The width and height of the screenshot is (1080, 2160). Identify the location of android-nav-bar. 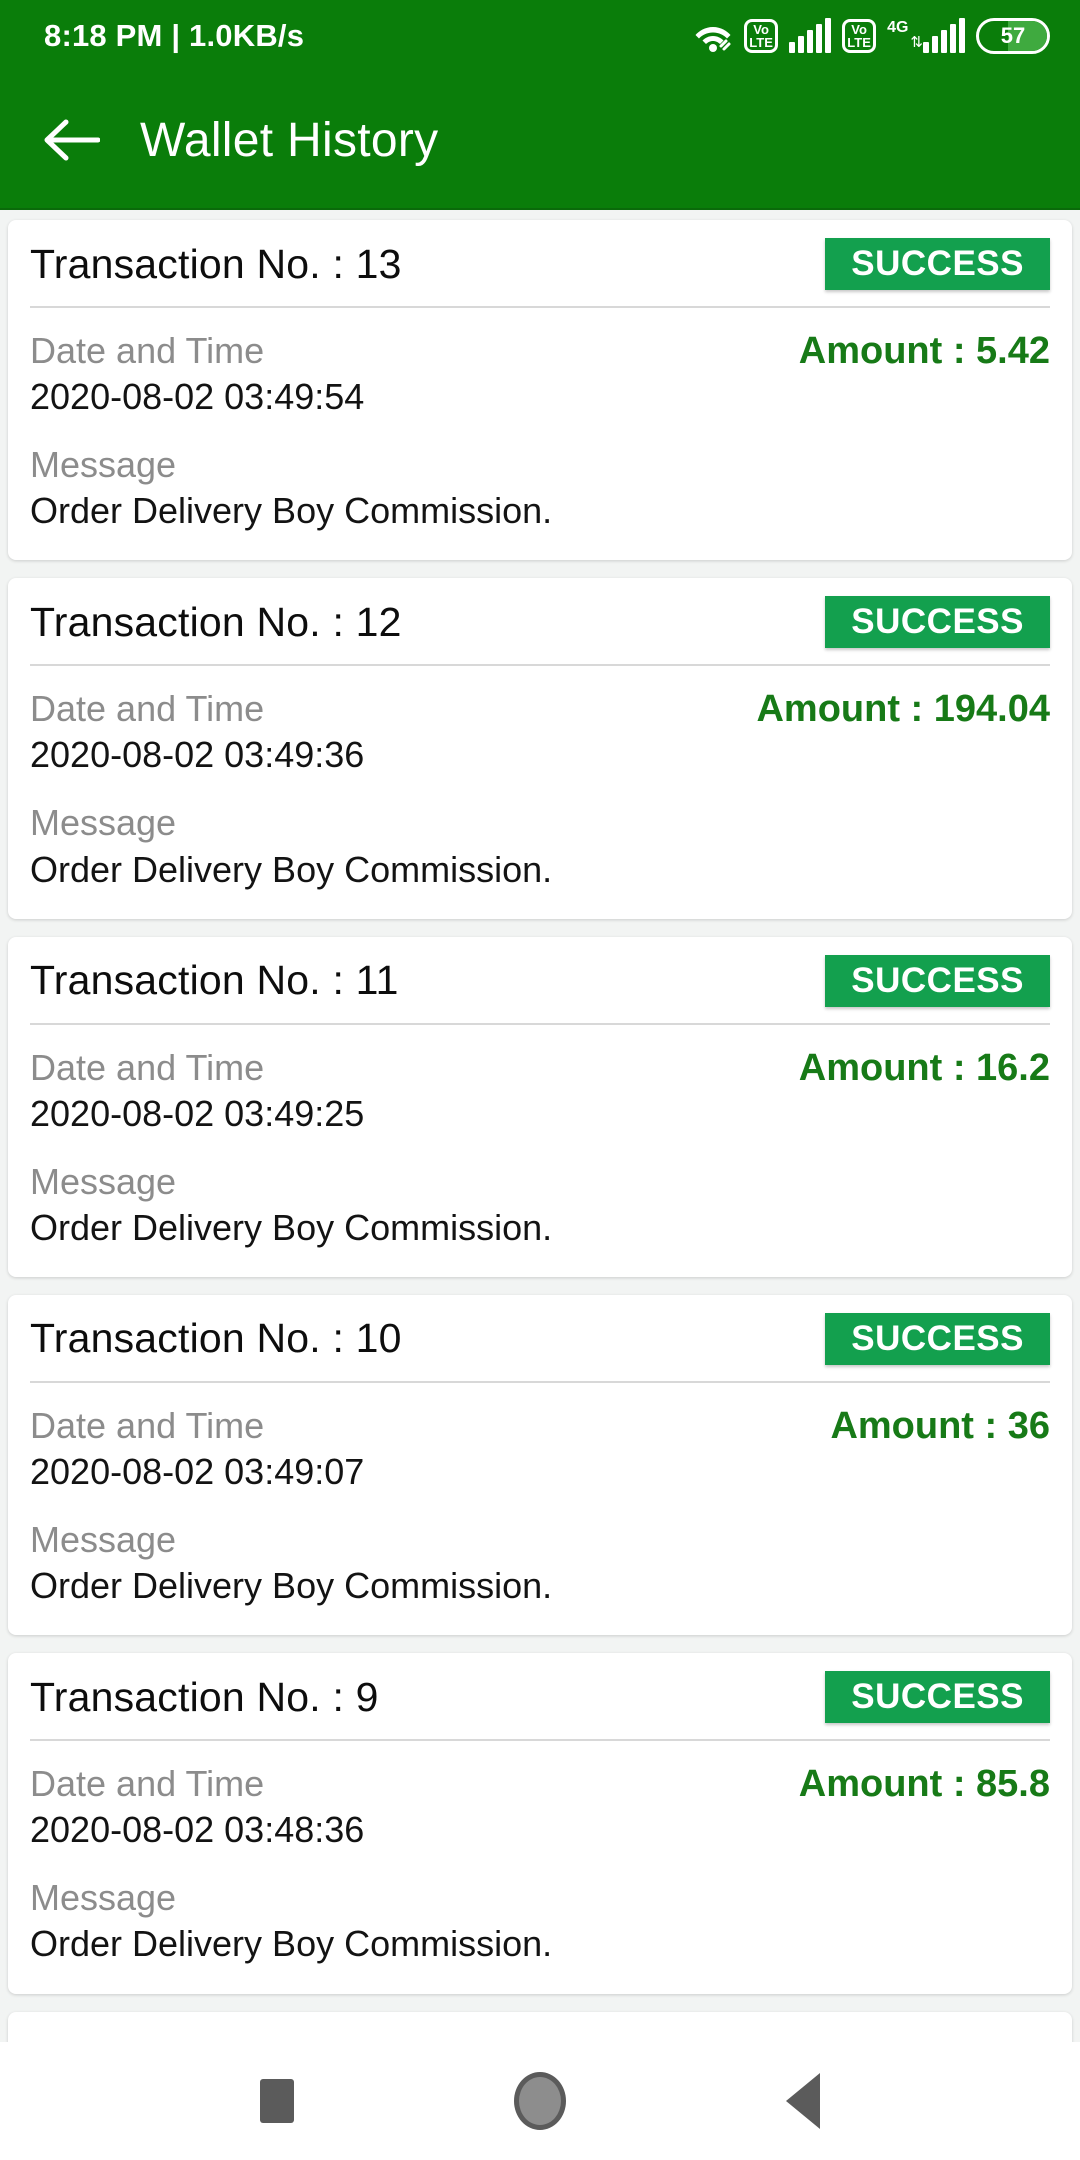
(540, 2101).